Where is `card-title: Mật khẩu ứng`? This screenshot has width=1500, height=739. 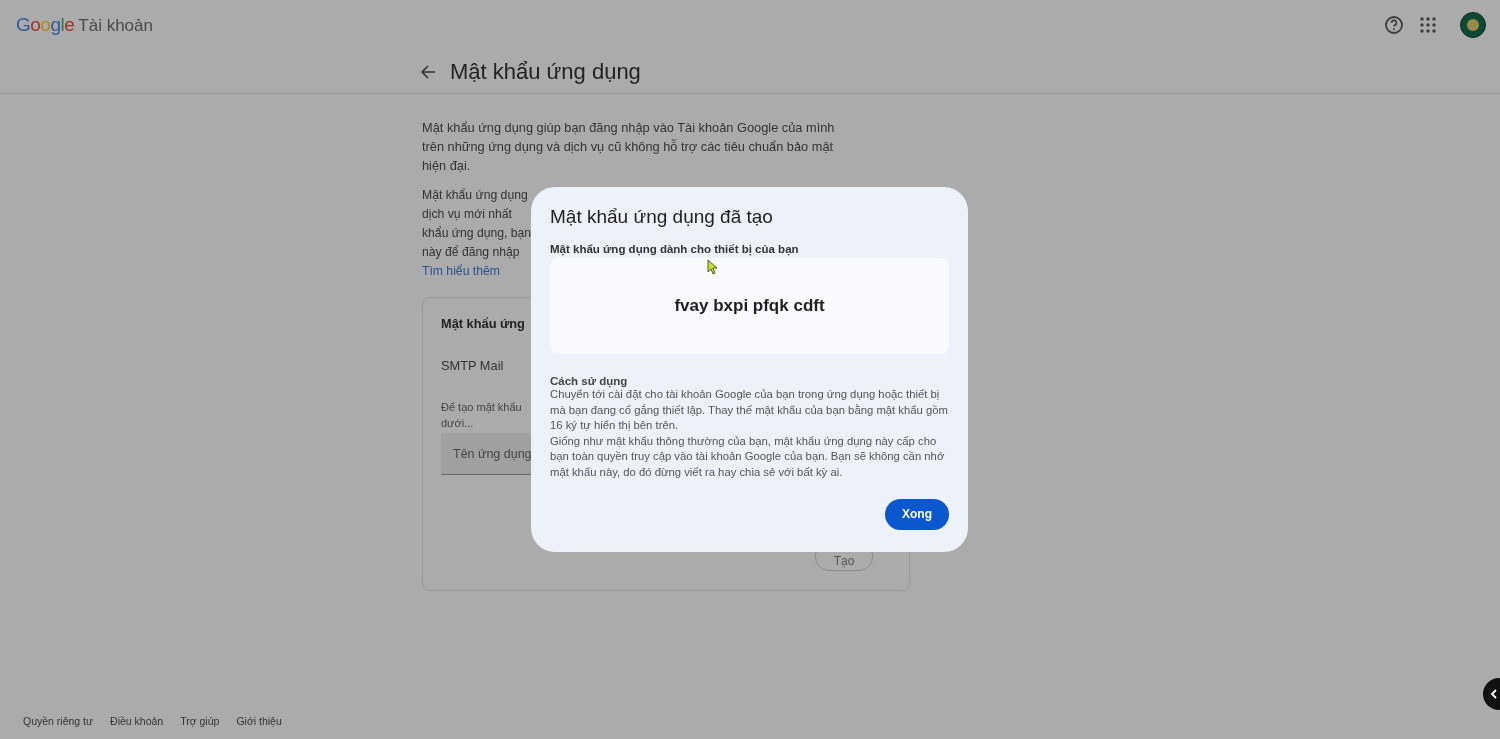 card-title: Mật khẩu ứng is located at coordinates (483, 323).